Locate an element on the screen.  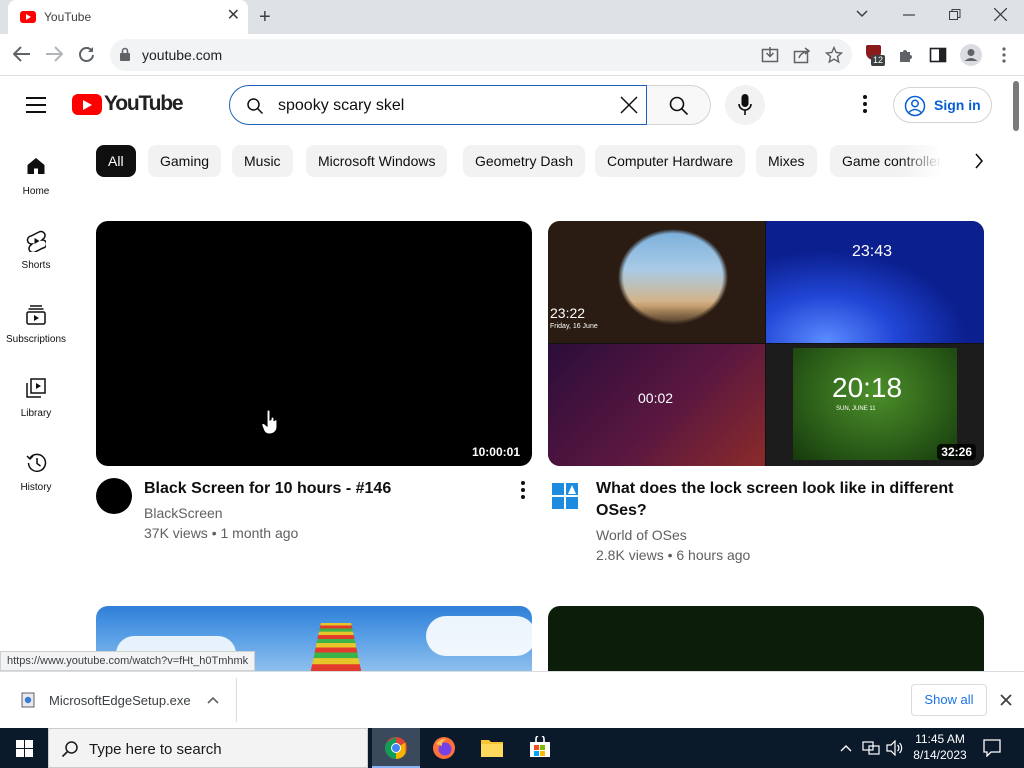
youtube-favicon-icon is located at coordinates (28, 17).